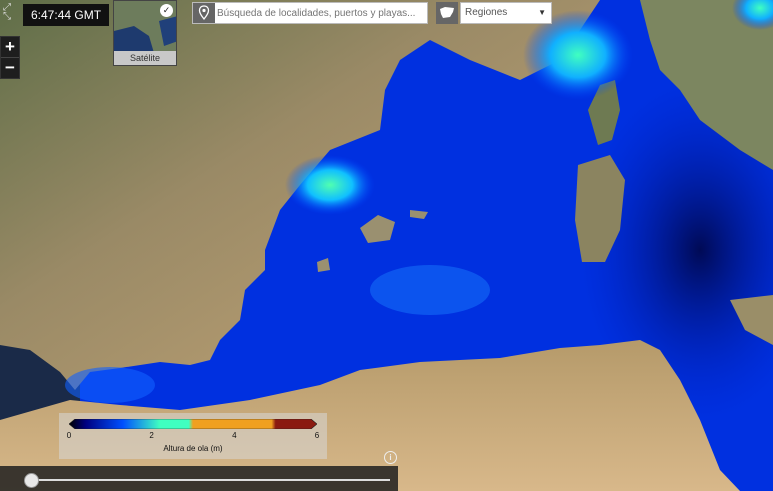  Describe the element at coordinates (10, 13) in the screenshot. I see `fullscreen-icon: ⤢ ⤡` at that location.